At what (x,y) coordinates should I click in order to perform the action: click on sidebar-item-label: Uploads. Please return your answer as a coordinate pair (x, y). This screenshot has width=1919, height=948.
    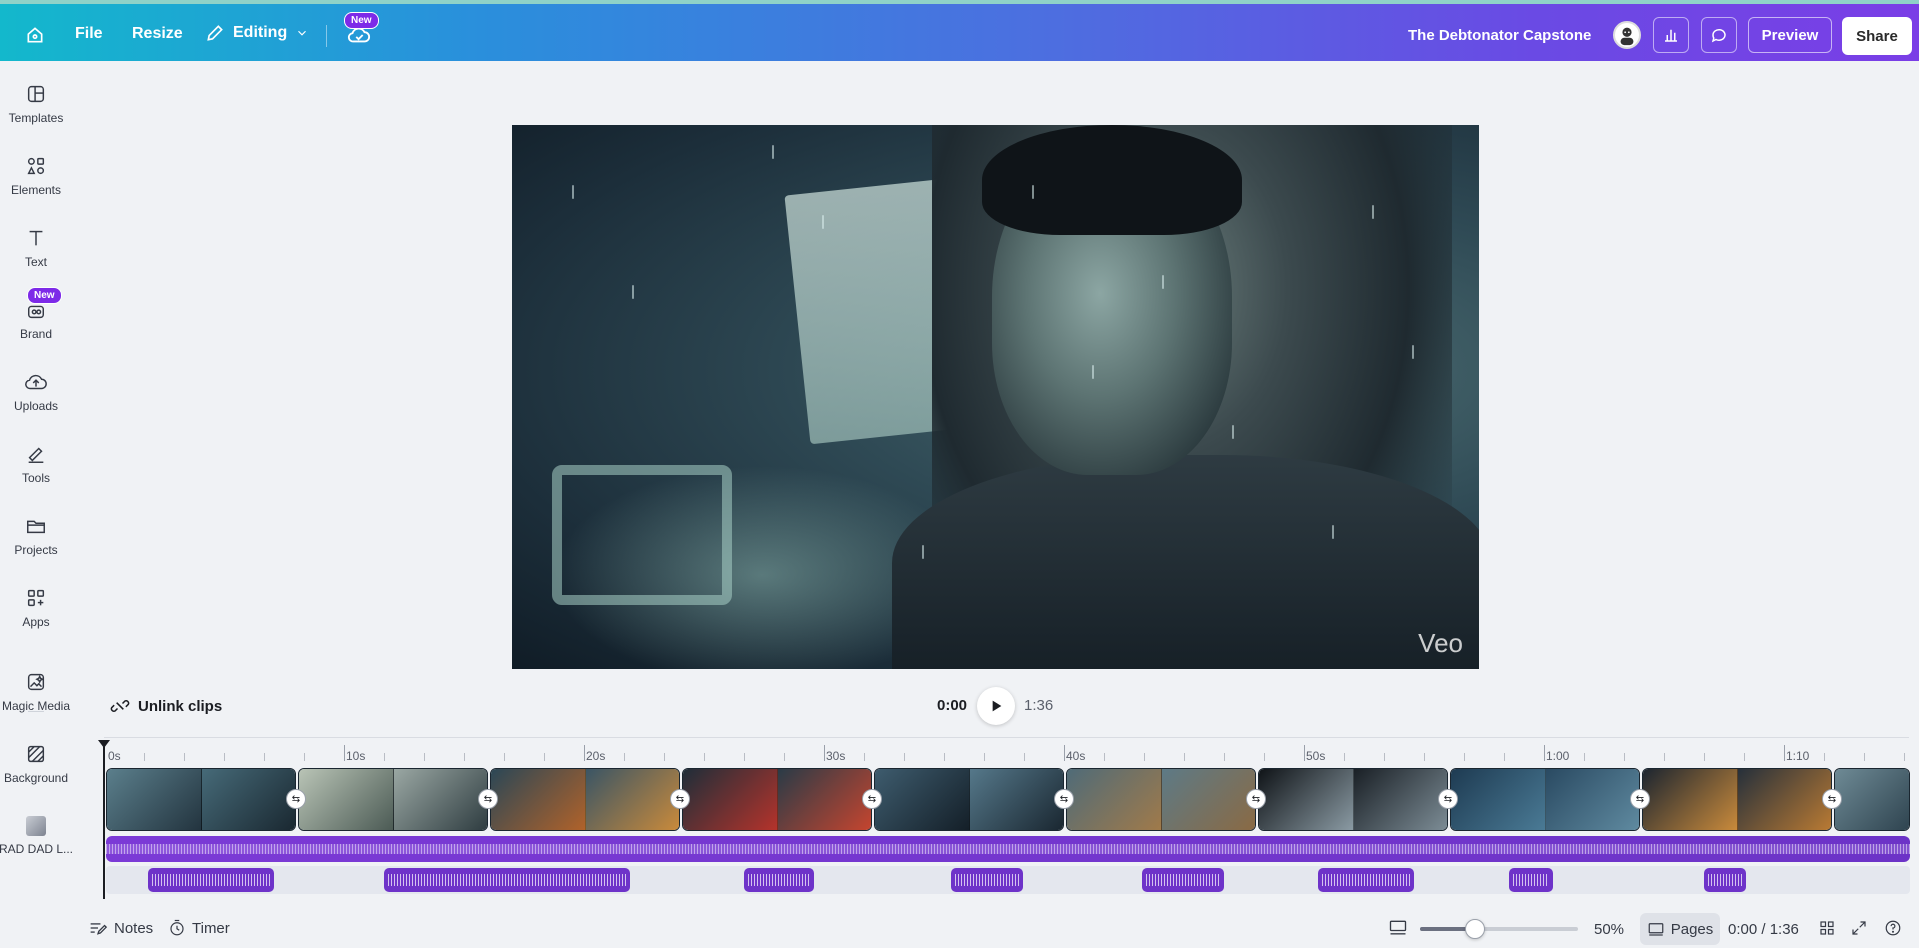
    Looking at the image, I should click on (36, 406).